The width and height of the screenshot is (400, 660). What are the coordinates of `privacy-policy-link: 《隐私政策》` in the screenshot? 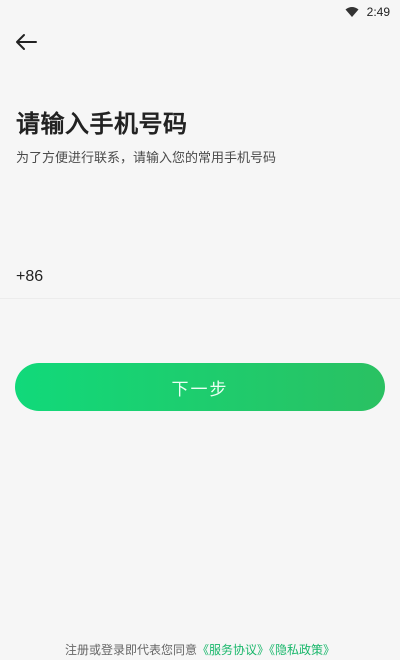 It's located at (302, 650).